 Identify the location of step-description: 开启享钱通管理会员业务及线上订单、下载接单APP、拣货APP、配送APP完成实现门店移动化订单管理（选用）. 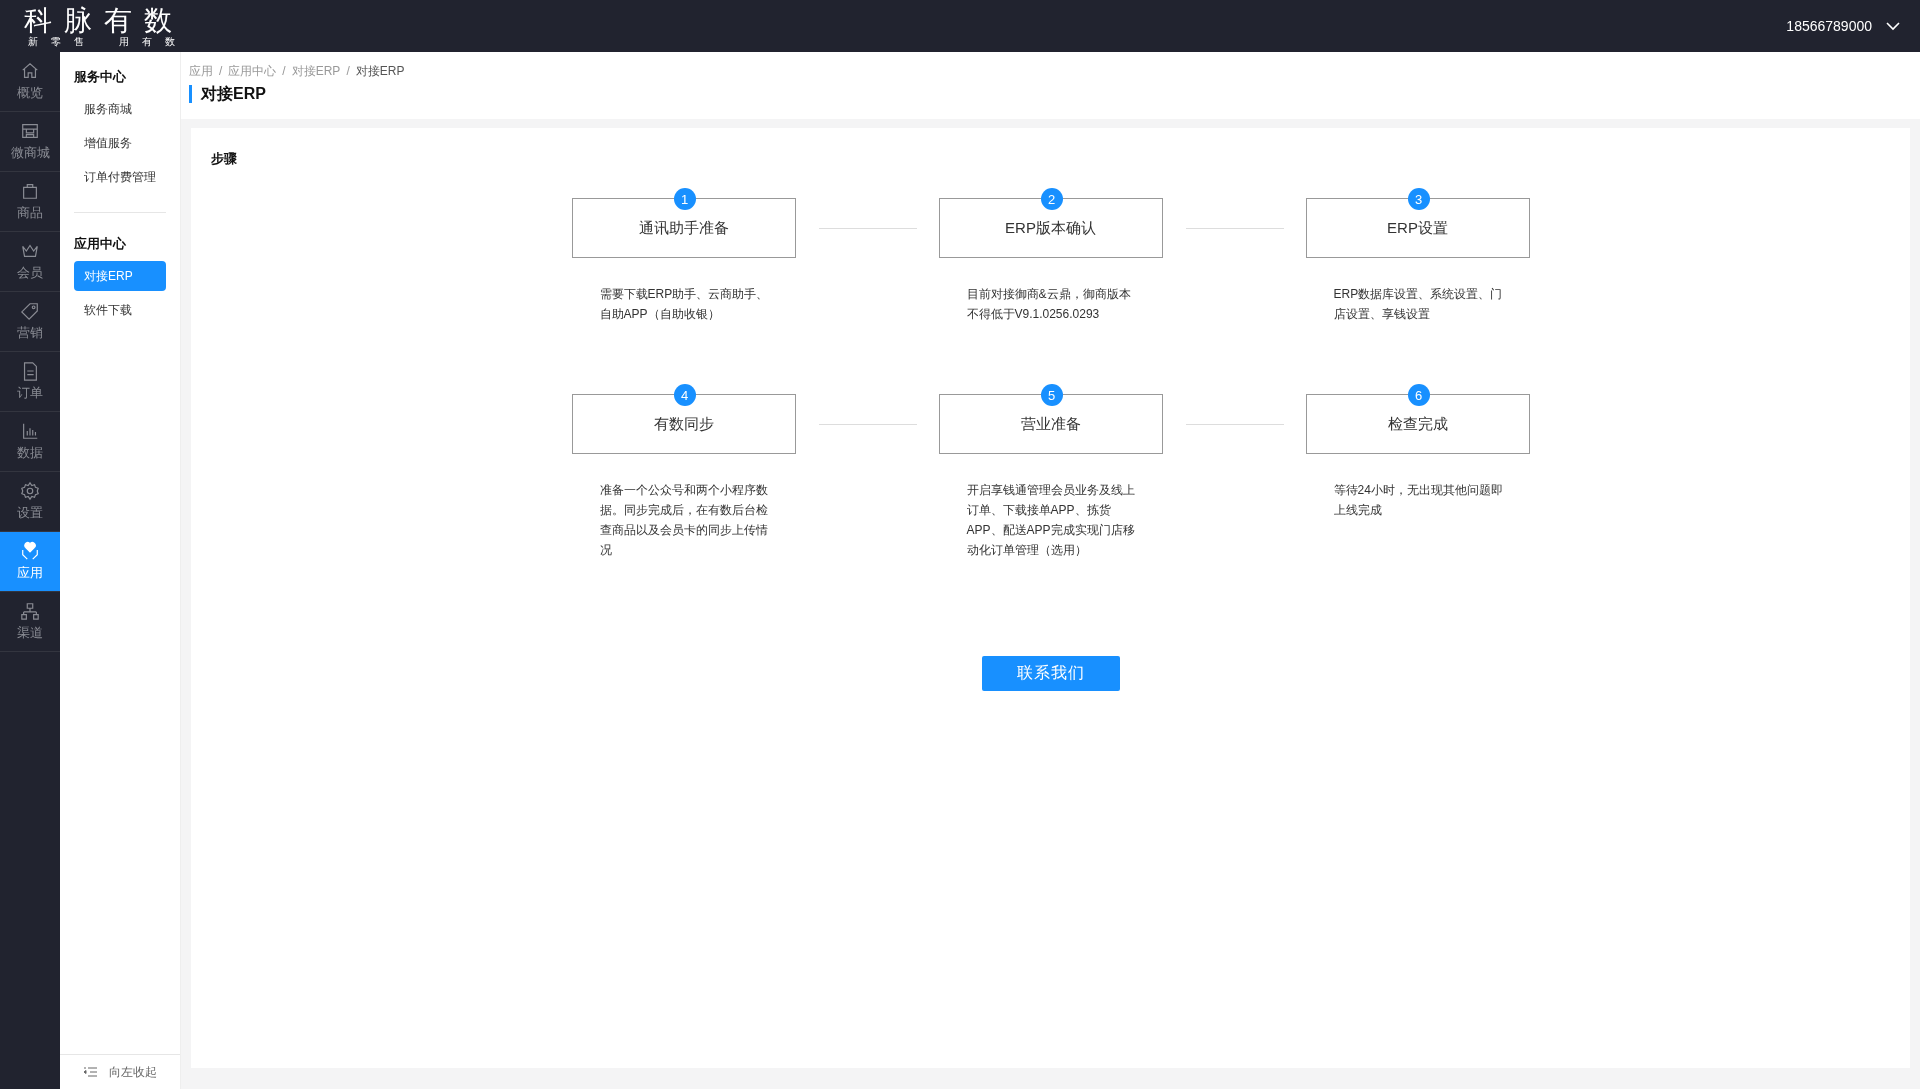
(1051, 520).